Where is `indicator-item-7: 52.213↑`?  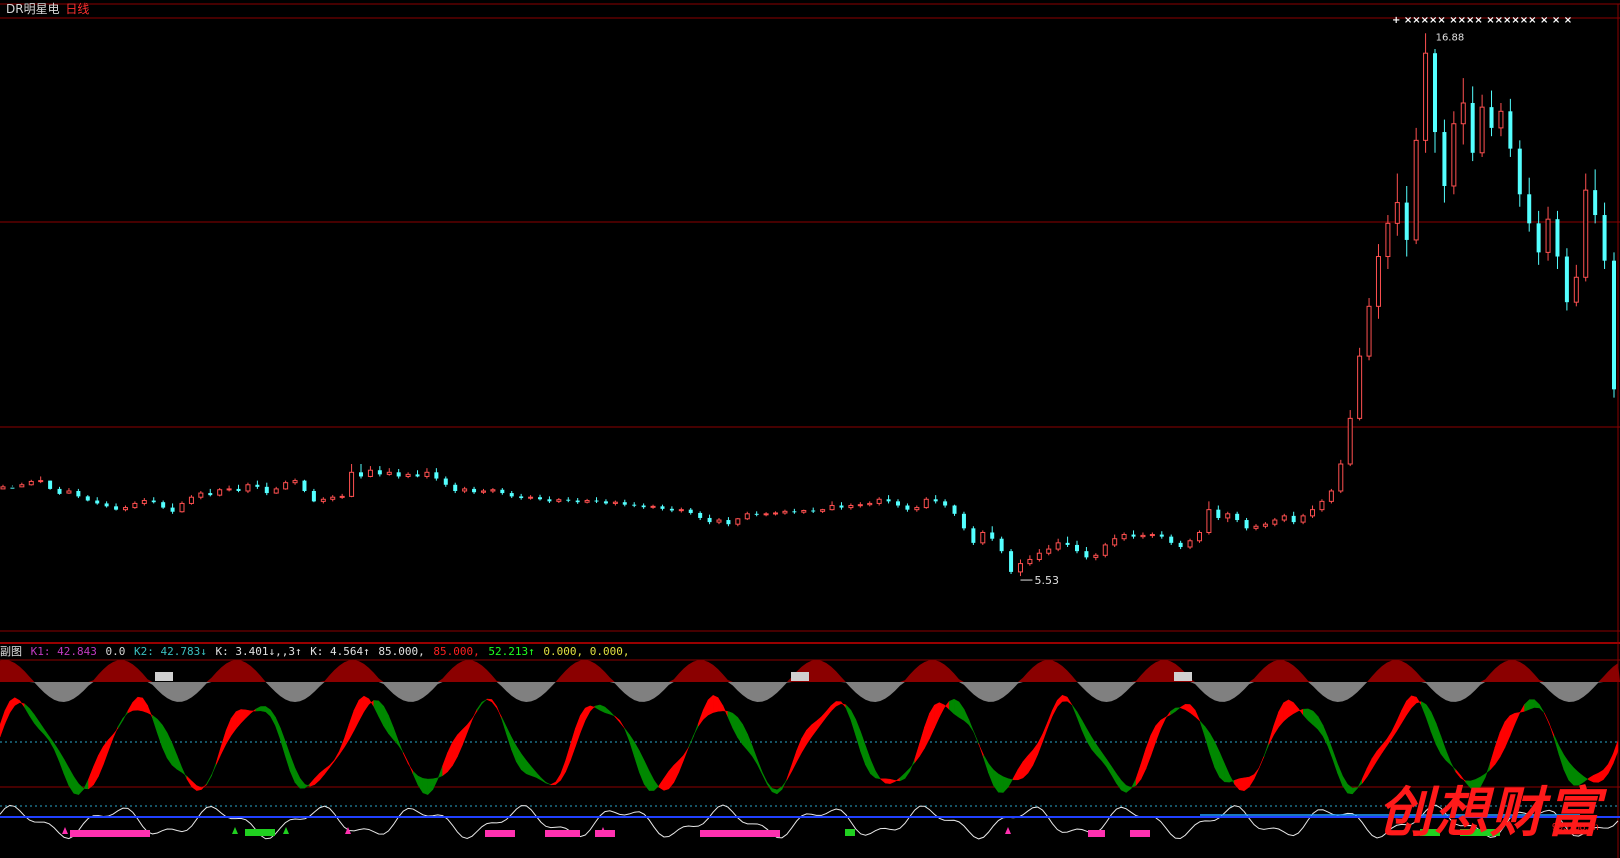 indicator-item-7: 52.213↑ is located at coordinates (511, 651).